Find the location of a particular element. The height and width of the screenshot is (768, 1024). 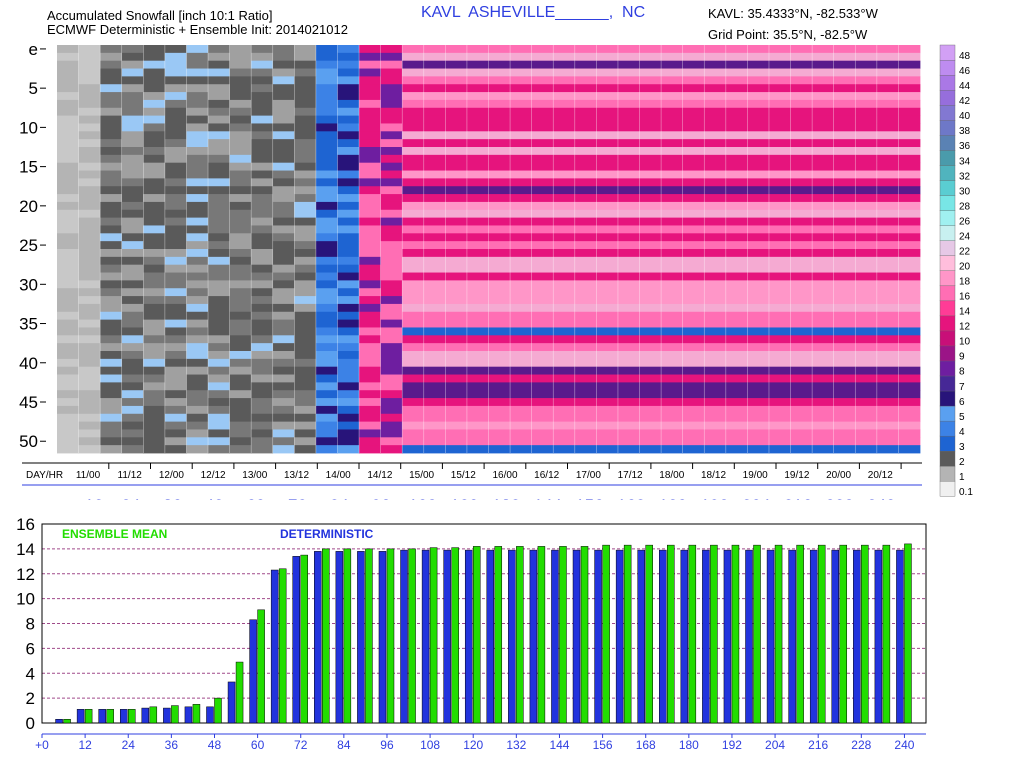

legend-level-label: 46 is located at coordinates (965, 71).